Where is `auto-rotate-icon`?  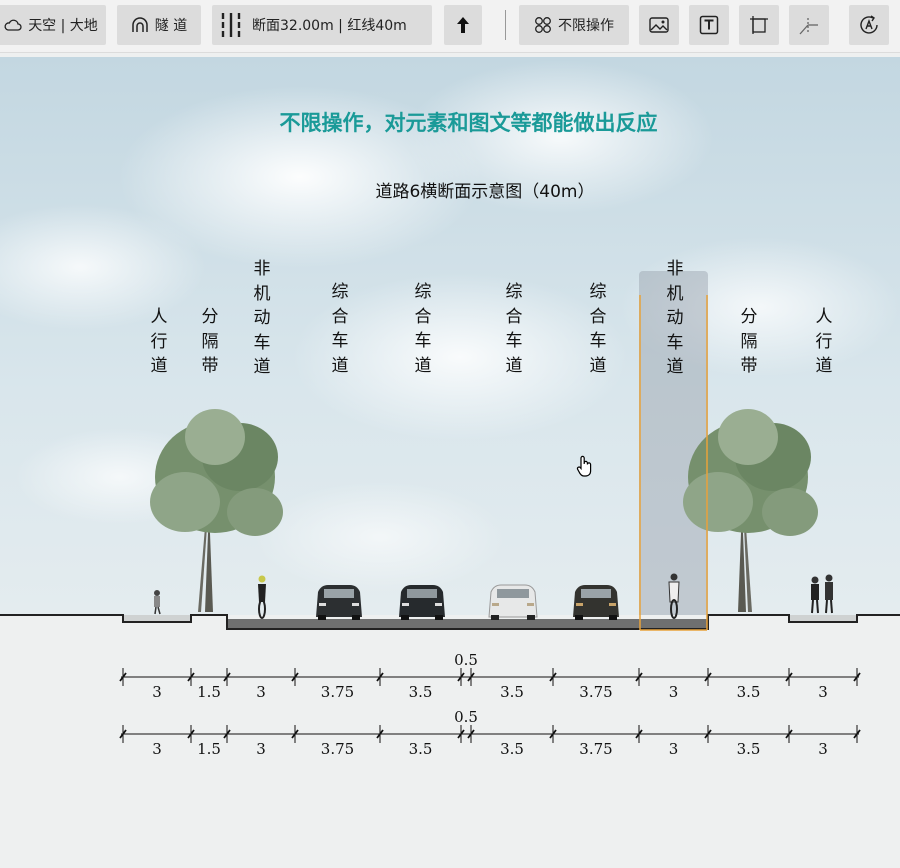
auto-rotate-icon is located at coordinates (869, 25).